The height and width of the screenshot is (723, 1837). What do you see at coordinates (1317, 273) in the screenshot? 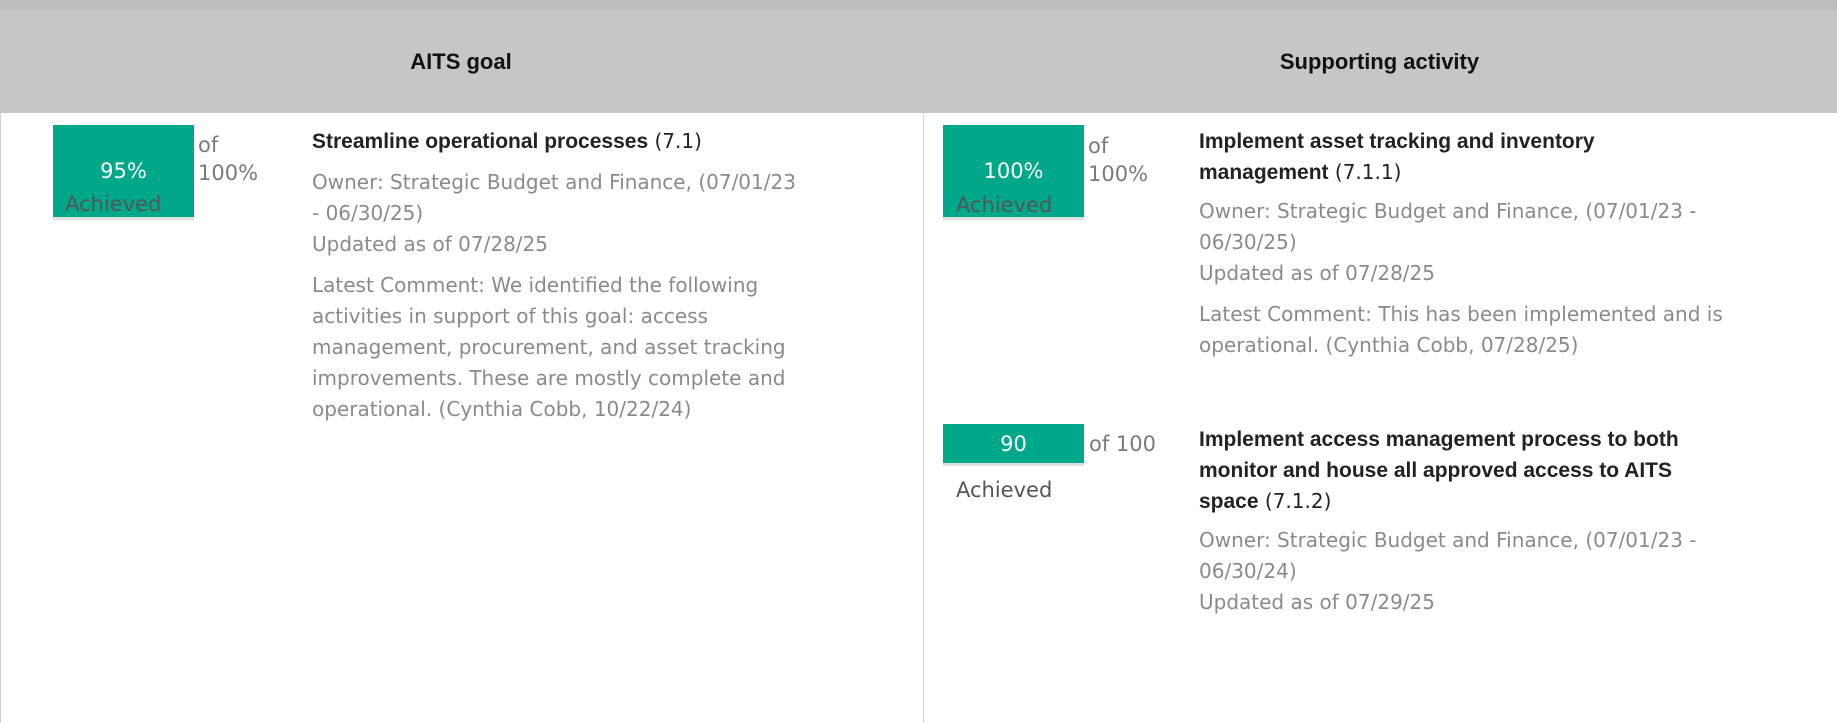
I see `activity-updated: Updated as of 07/28/25` at bounding box center [1317, 273].